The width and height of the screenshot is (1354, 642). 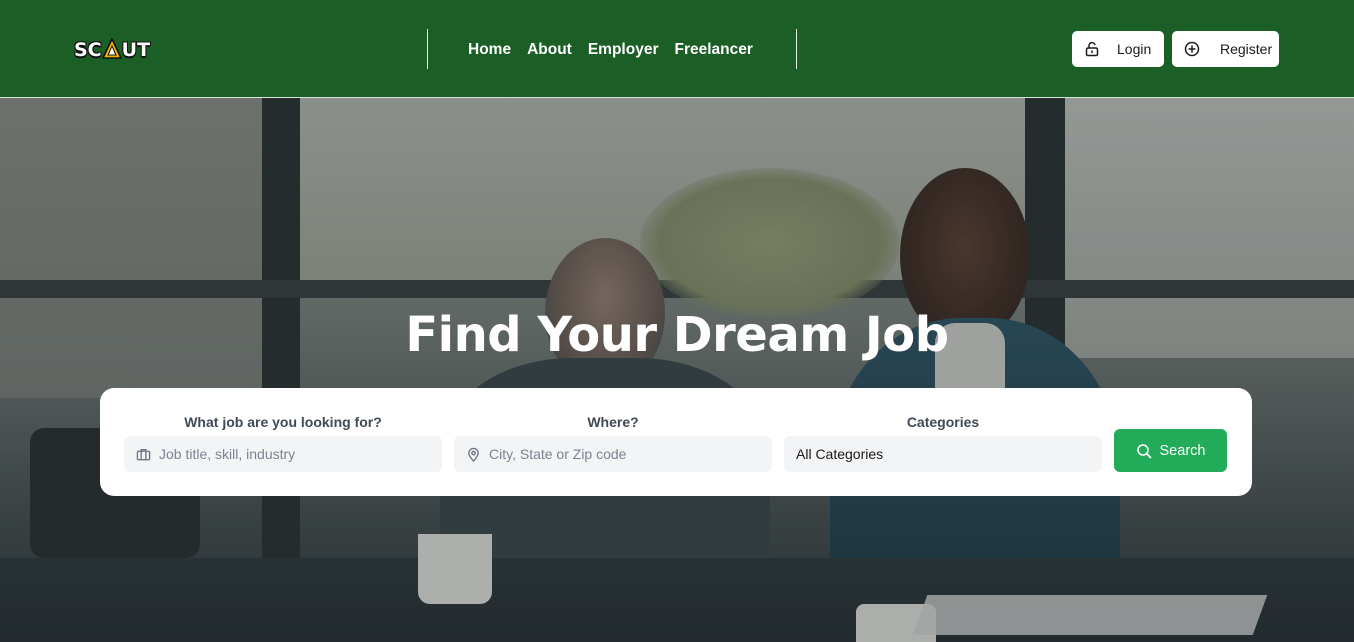 I want to click on category-select-value: All Categories, so click(x=840, y=454).